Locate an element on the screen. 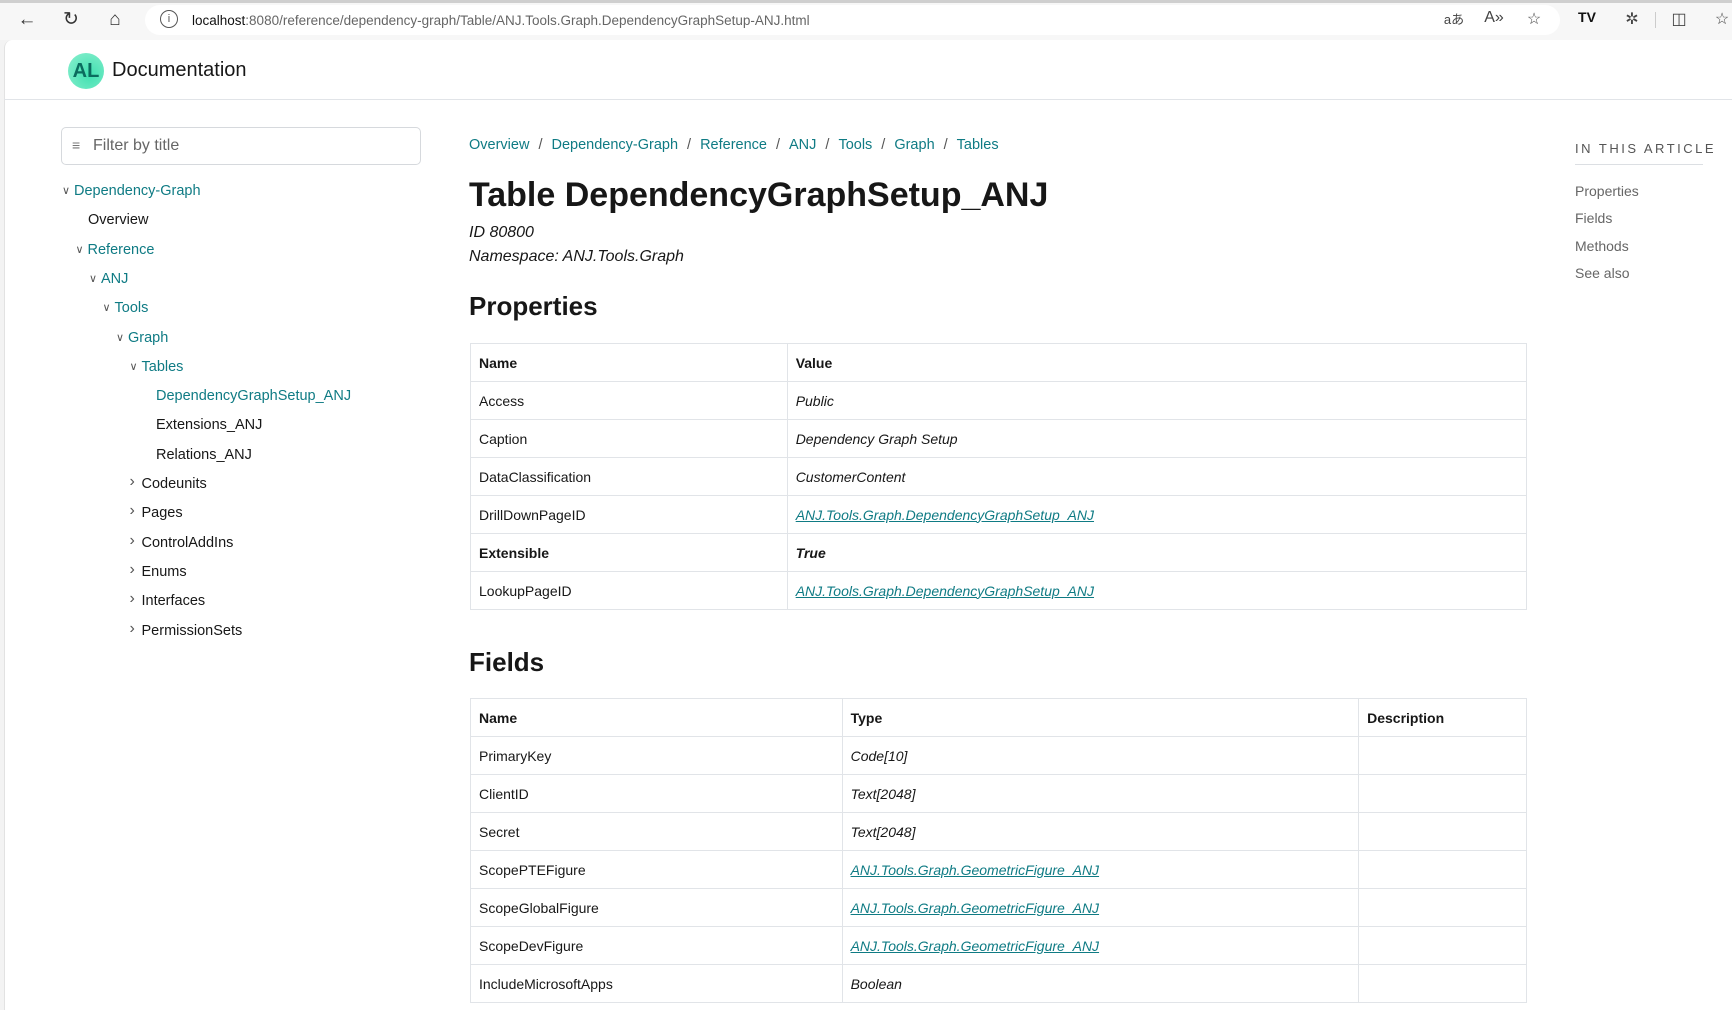 Image resolution: width=1732 pixels, height=1010 pixels. filter-box: ≡ is located at coordinates (241, 146).